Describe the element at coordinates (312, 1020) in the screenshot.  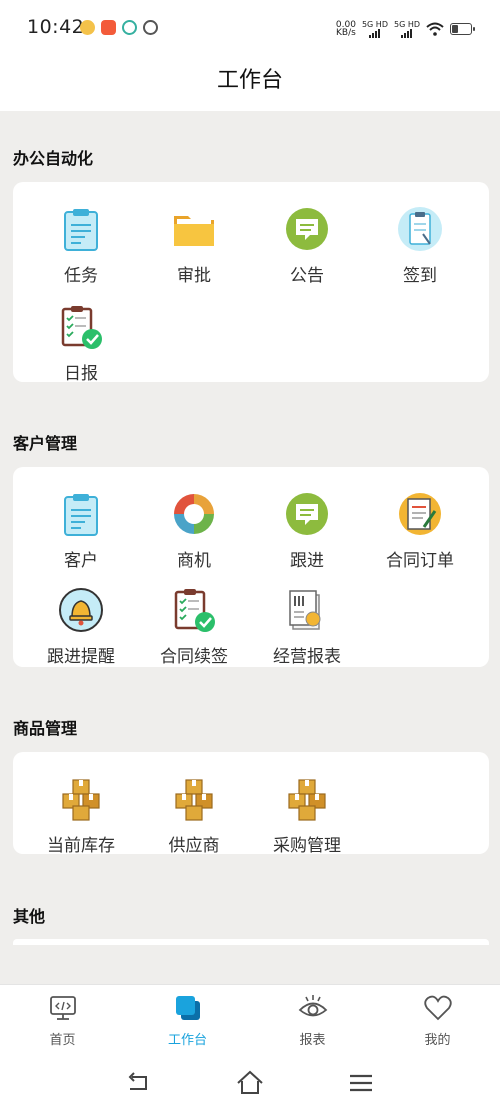
I see `nav-reports: 报表` at that location.